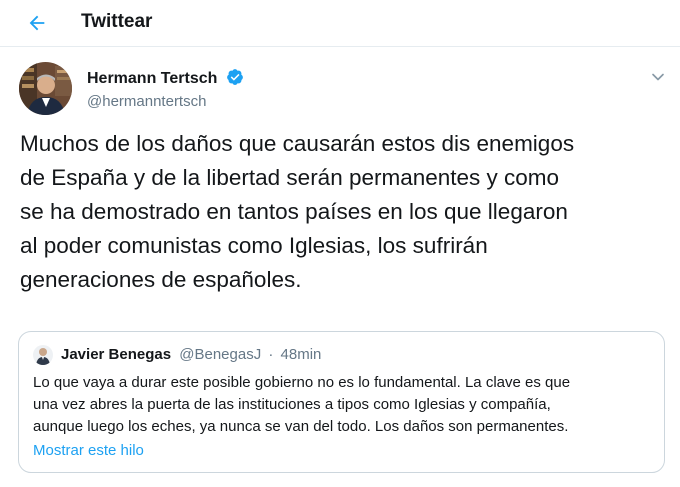  I want to click on avatar-image, so click(45, 88).